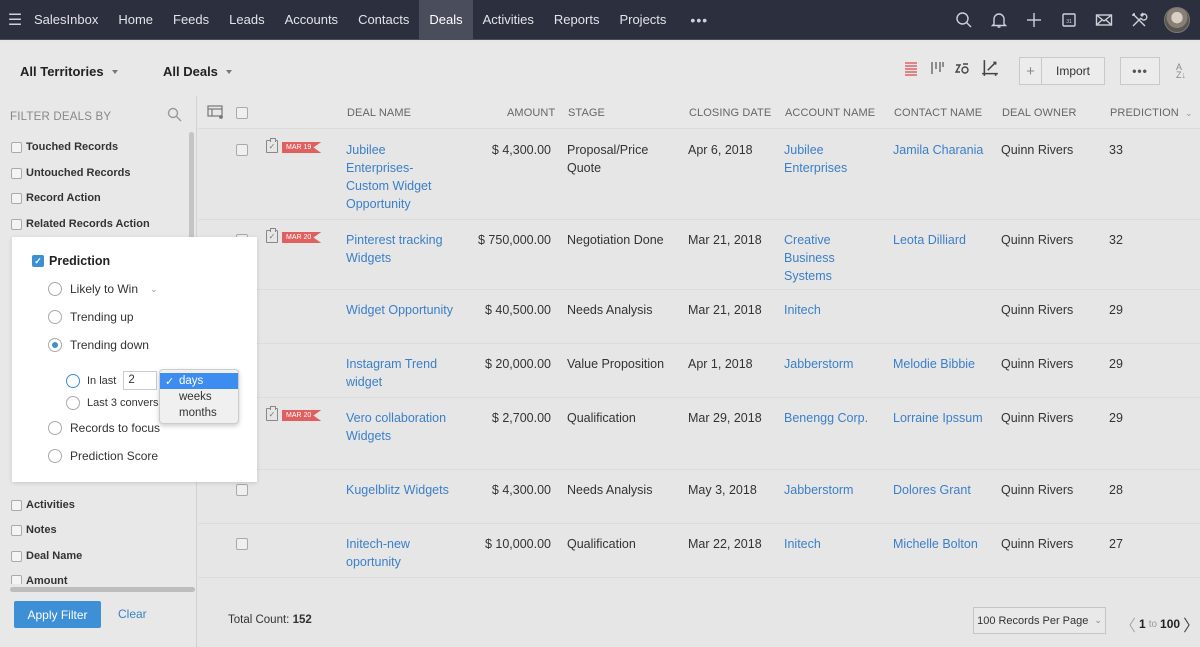  What do you see at coordinates (69, 20) in the screenshot?
I see `nav-salesinbox: SalesInbox` at bounding box center [69, 20].